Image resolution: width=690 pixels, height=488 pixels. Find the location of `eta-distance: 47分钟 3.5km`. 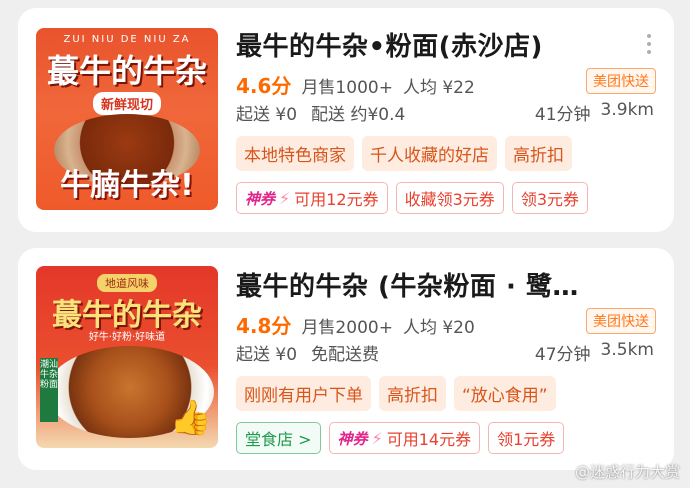

eta-distance: 47分钟 3.5km is located at coordinates (594, 352).